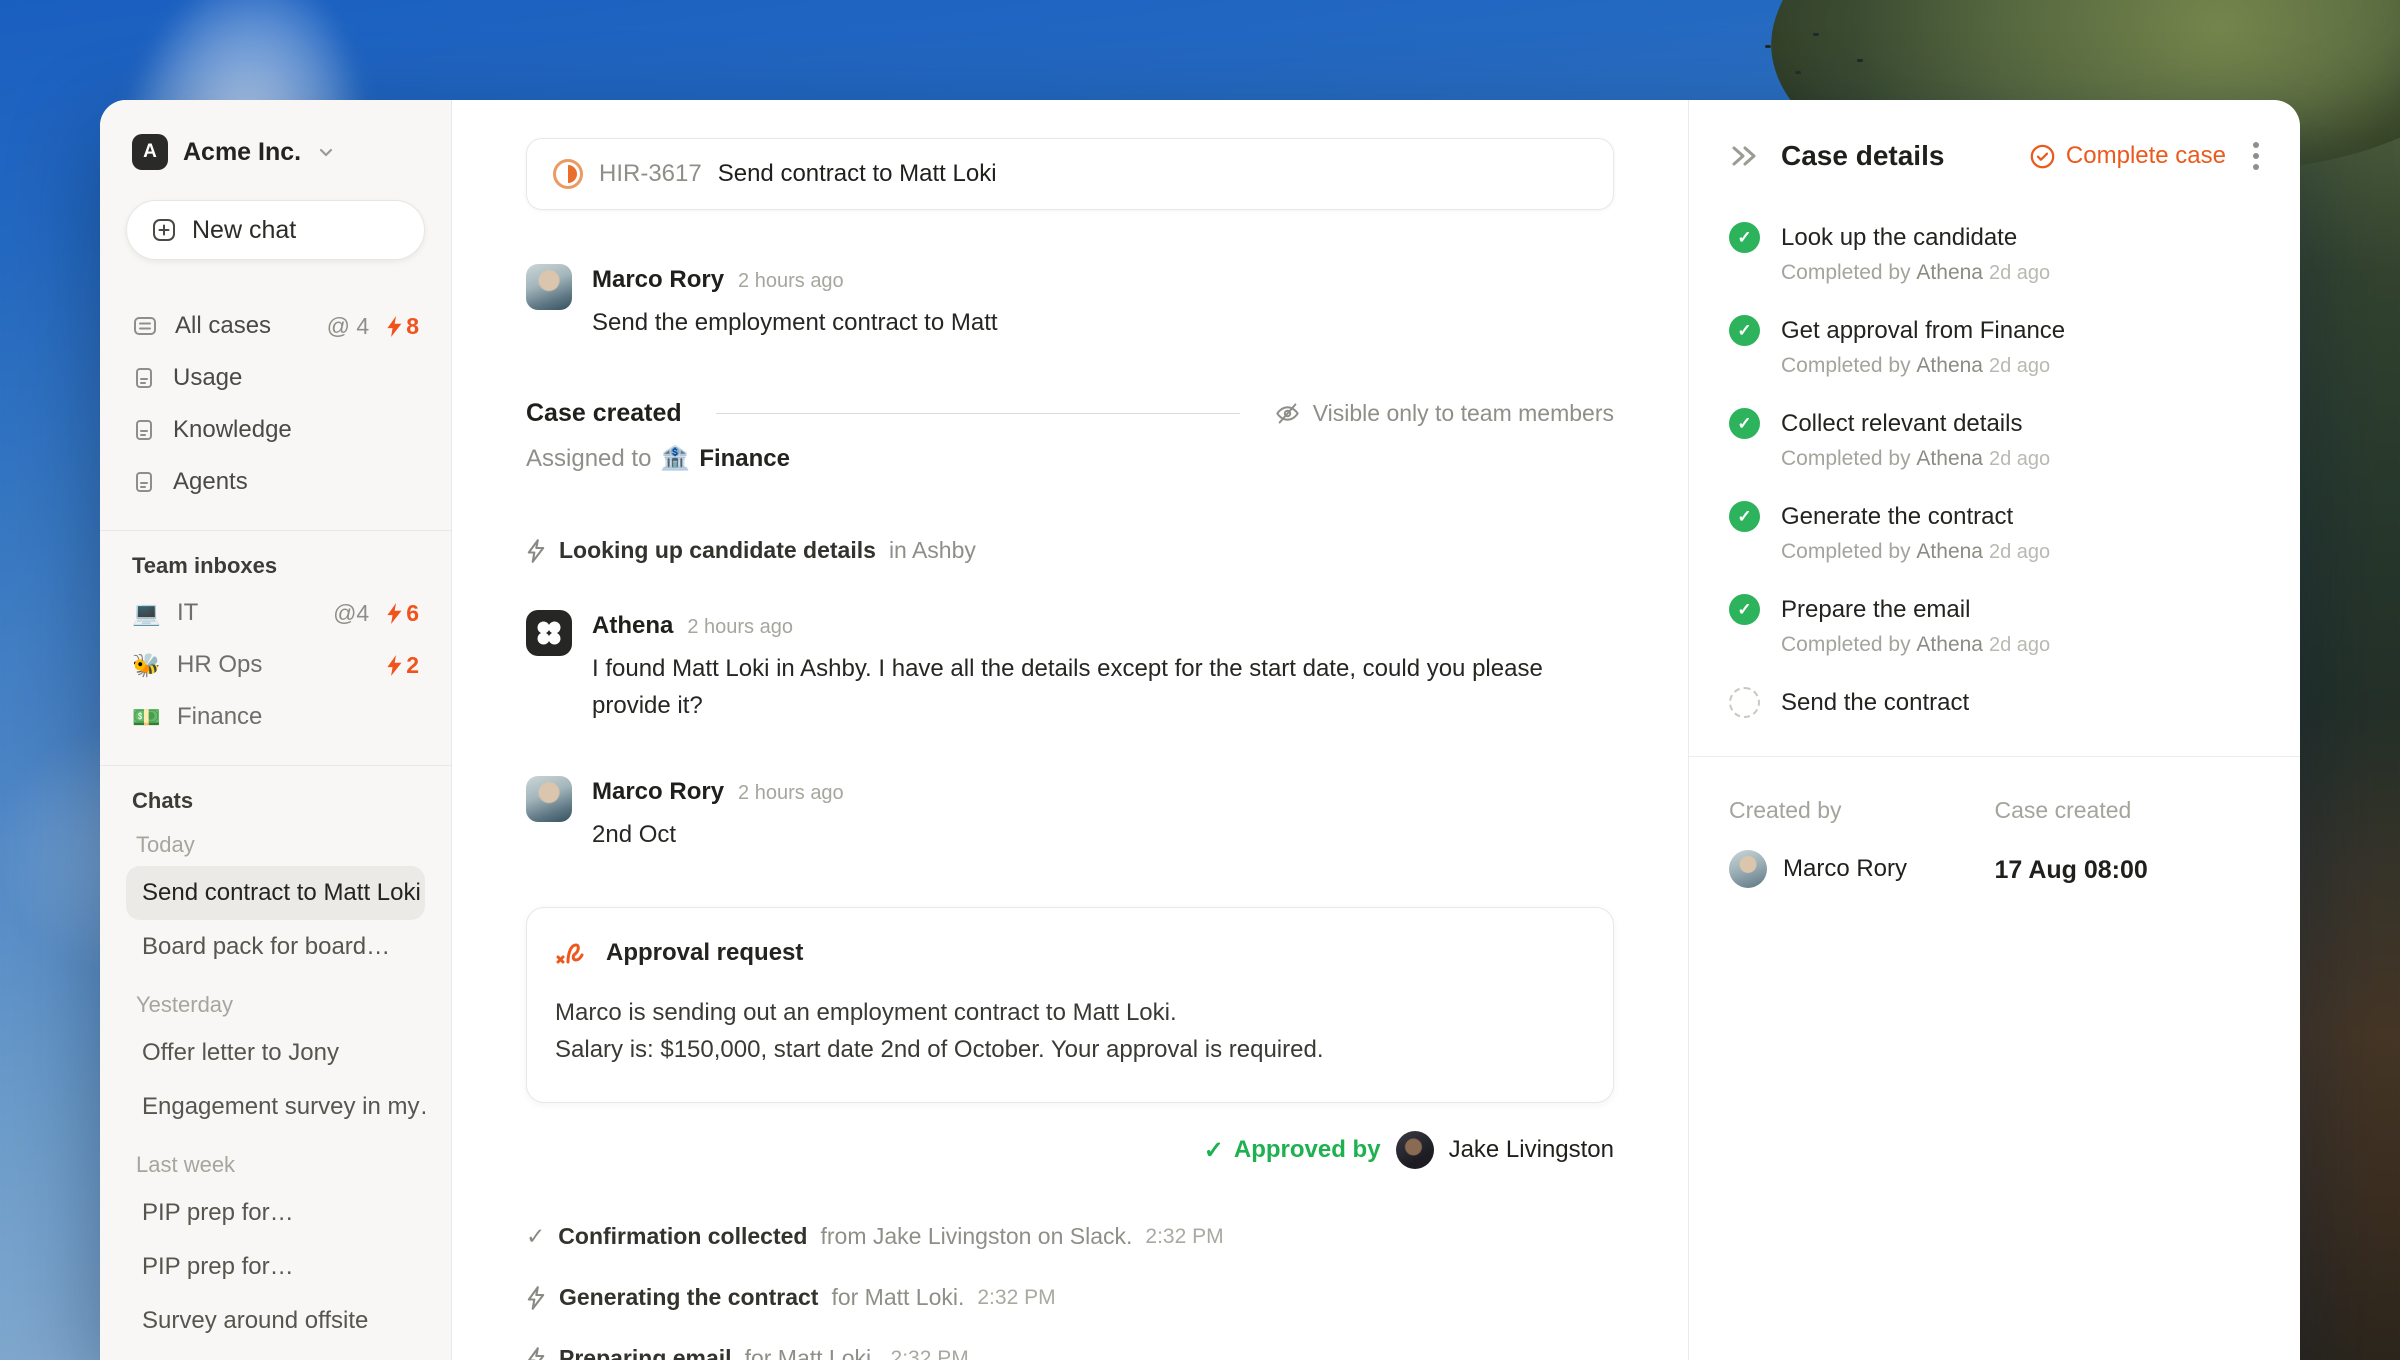 The height and width of the screenshot is (1360, 2400). I want to click on bee-icon: 🐝, so click(146, 664).